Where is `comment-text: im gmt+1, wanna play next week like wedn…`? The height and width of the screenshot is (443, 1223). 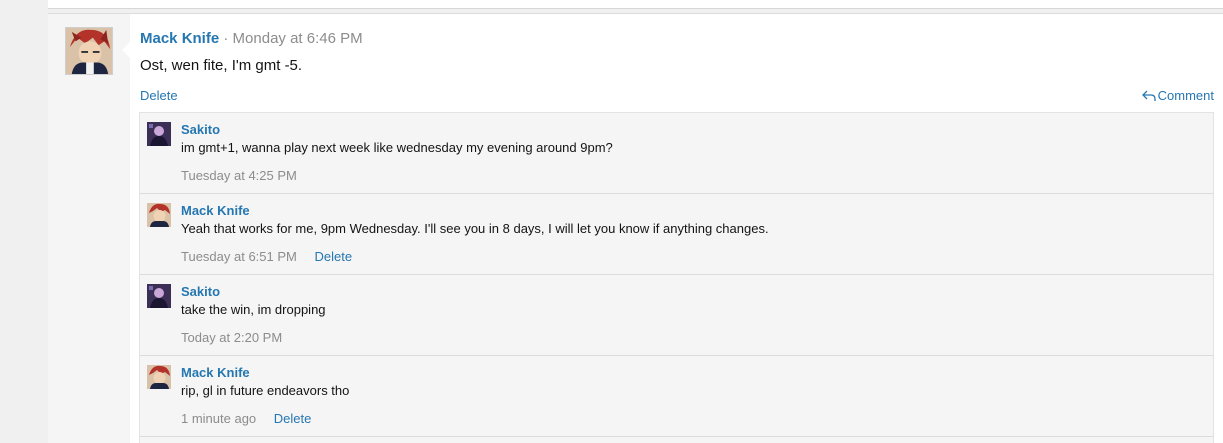
comment-text: im gmt+1, wanna play next week like wedn… is located at coordinates (397, 147).